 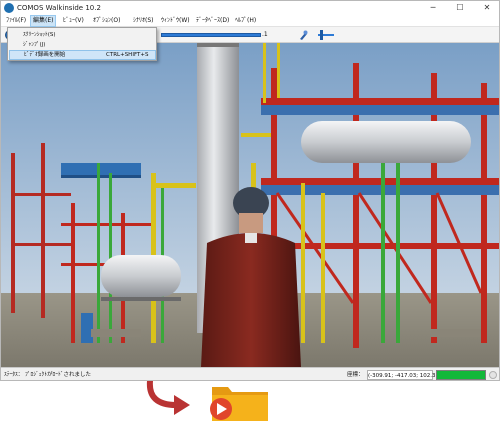 What do you see at coordinates (386, 142) in the screenshot?
I see `vessel-right` at bounding box center [386, 142].